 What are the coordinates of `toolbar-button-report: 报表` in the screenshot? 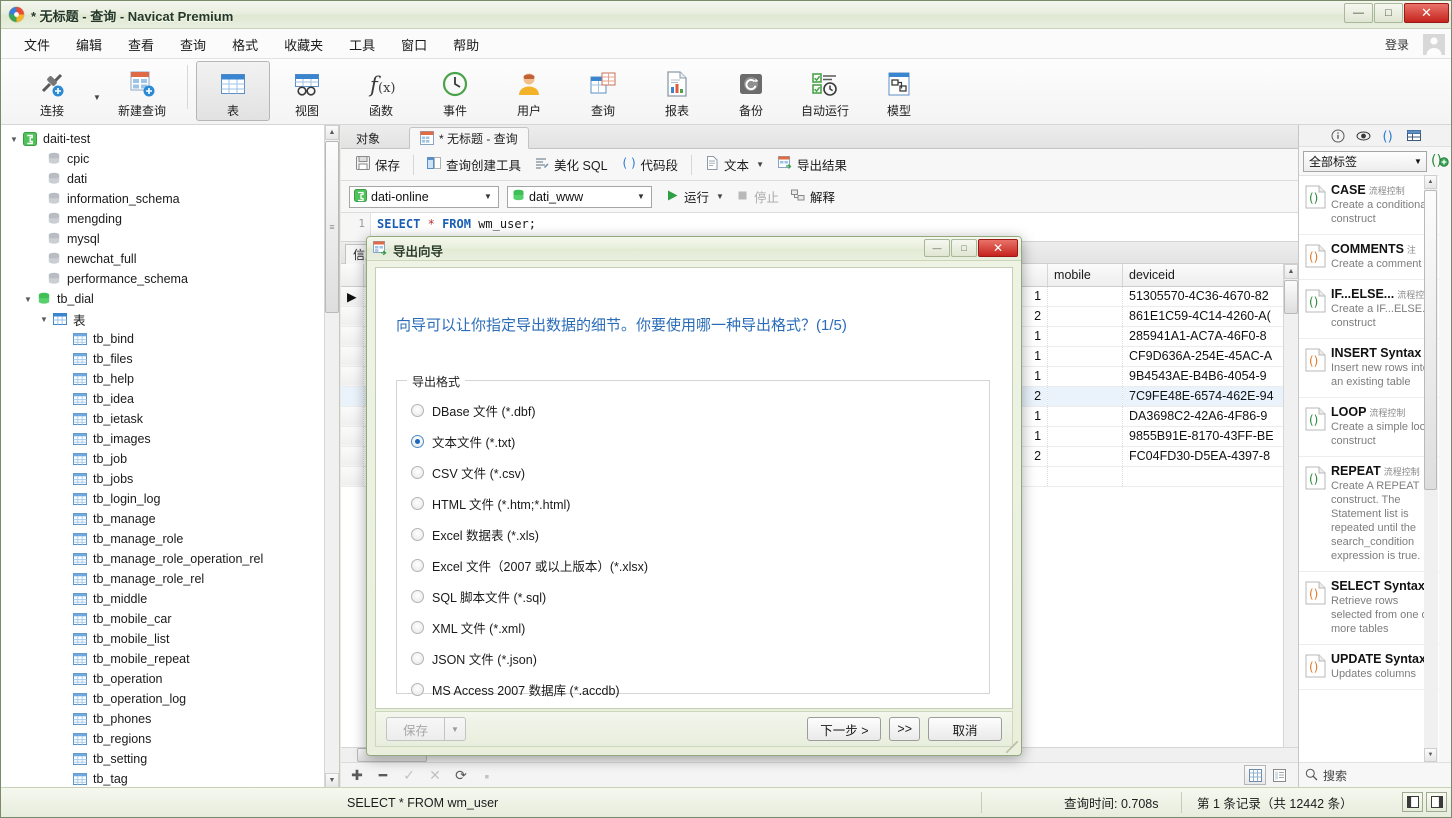 It's located at (677, 91).